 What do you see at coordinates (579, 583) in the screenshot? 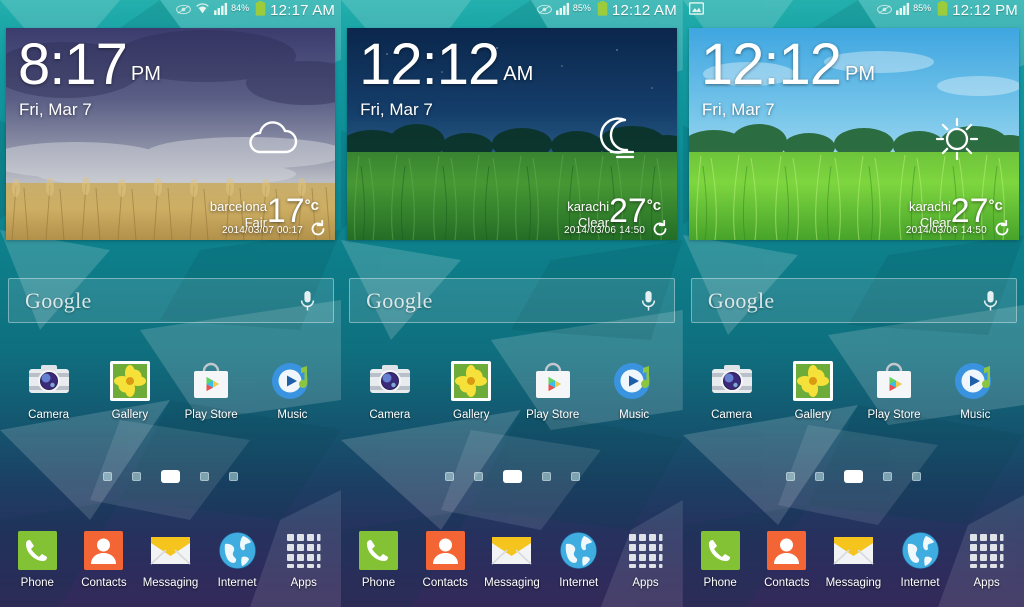
I see `dock-label: Internet` at bounding box center [579, 583].